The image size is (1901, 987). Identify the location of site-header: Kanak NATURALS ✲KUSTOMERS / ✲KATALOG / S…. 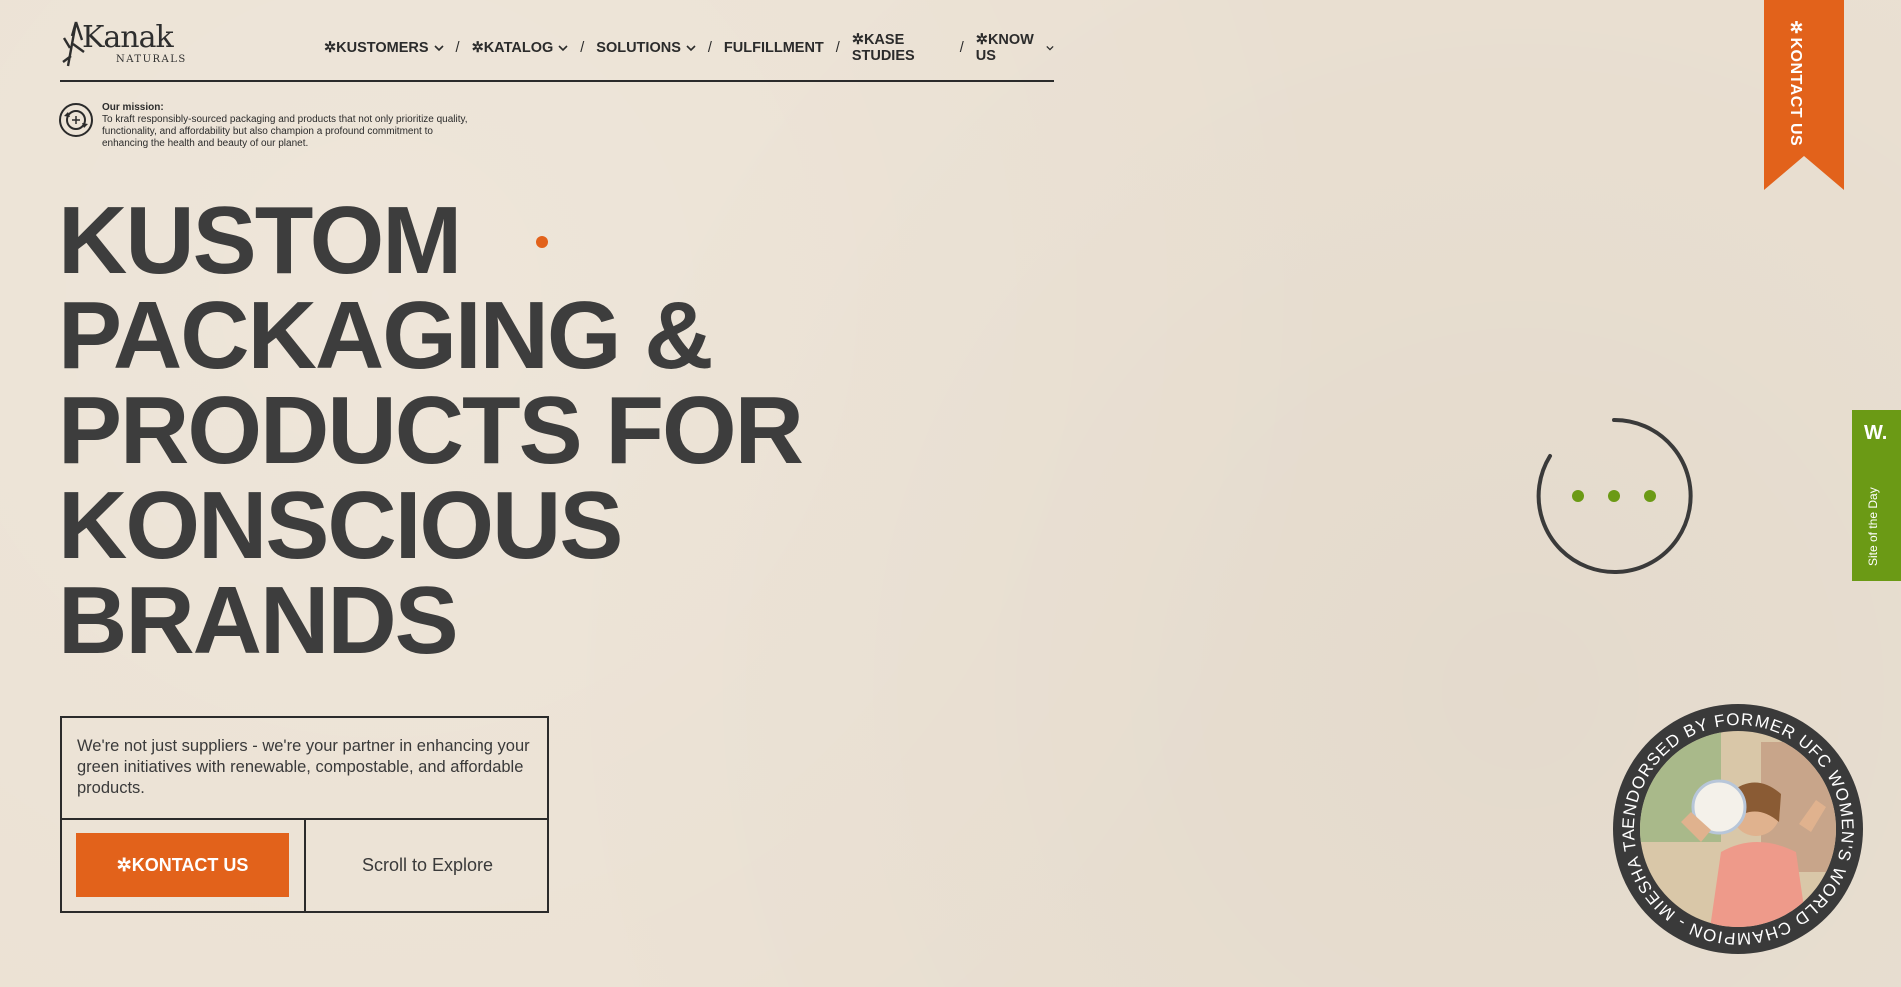
(557, 48).